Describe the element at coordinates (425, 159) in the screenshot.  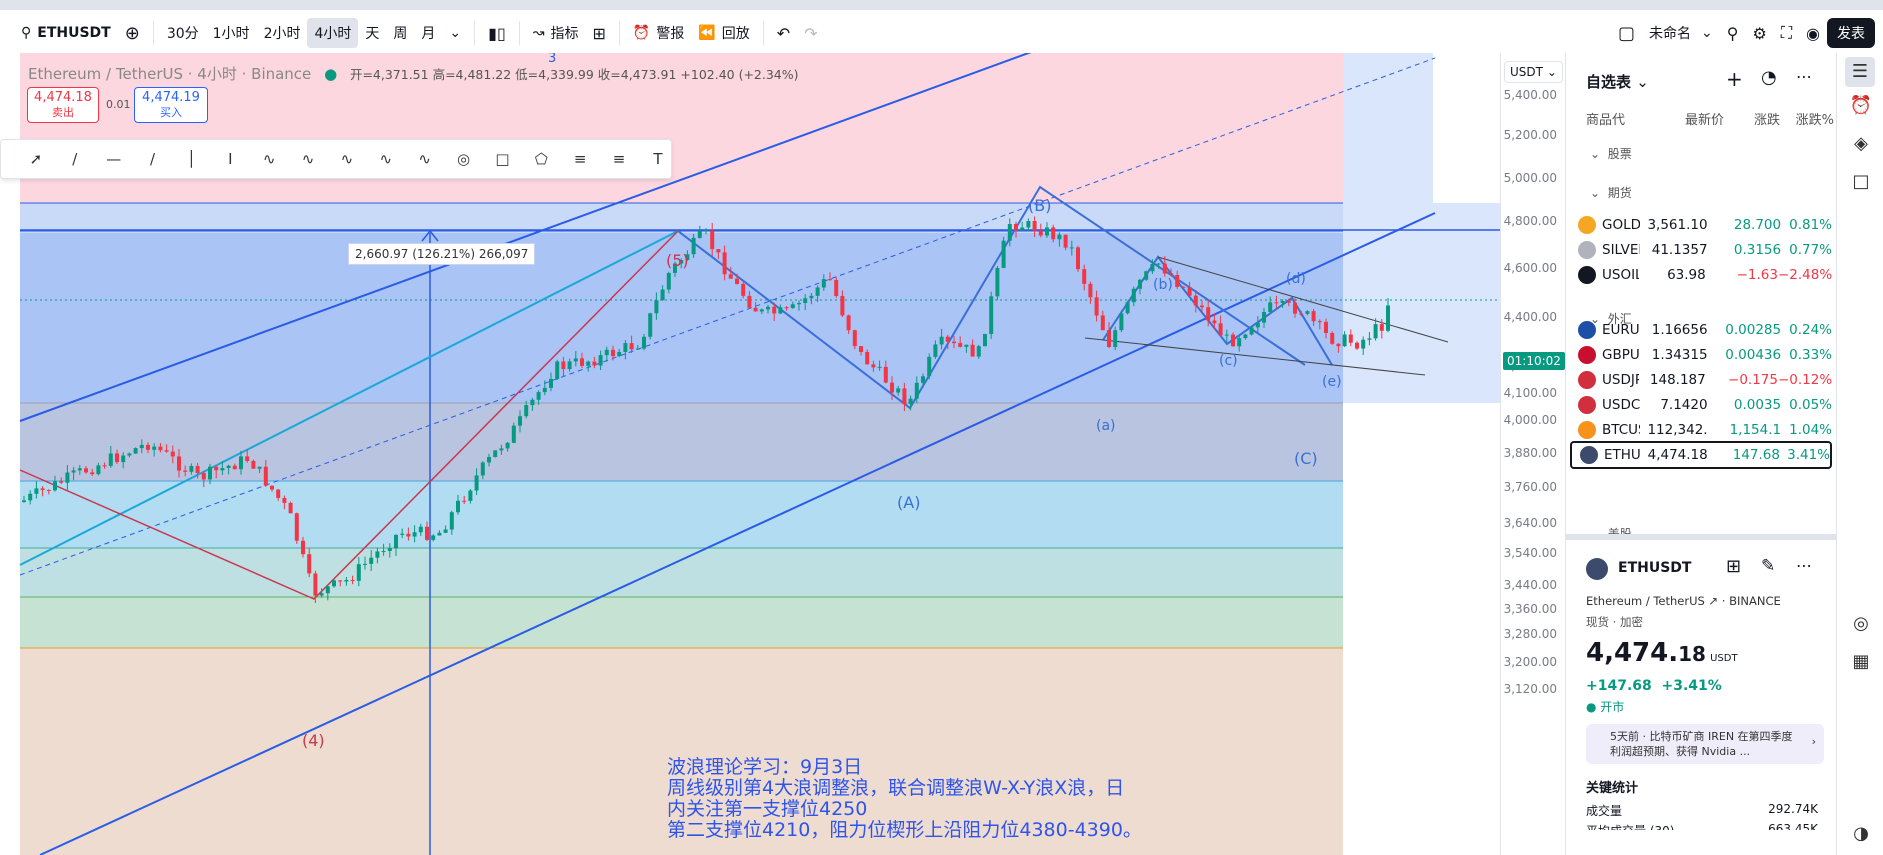
I see `wave-wz-icon: ∿` at that location.